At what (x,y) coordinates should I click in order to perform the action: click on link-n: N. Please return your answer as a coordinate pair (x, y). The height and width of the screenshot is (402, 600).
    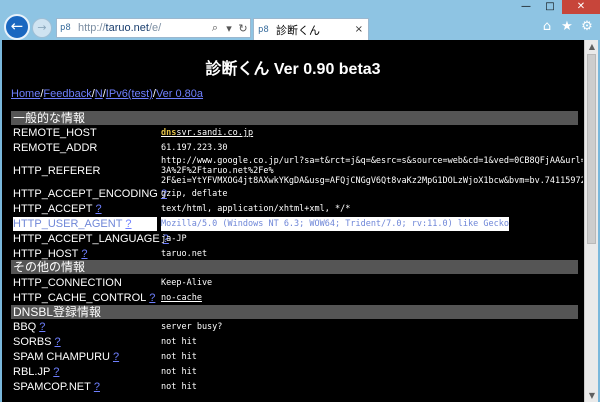
    Looking at the image, I should click on (99, 94).